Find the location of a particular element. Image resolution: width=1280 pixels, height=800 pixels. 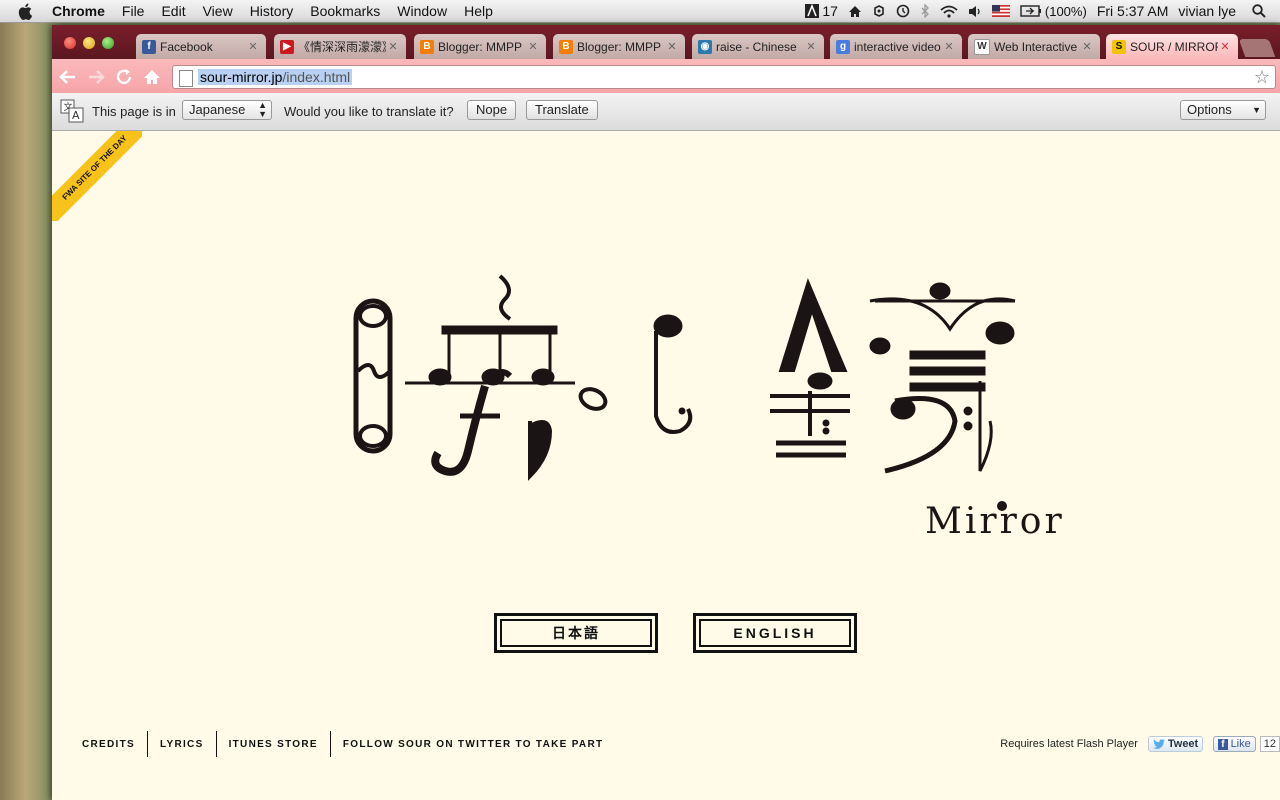

wikipedia-icon: W is located at coordinates (982, 46).